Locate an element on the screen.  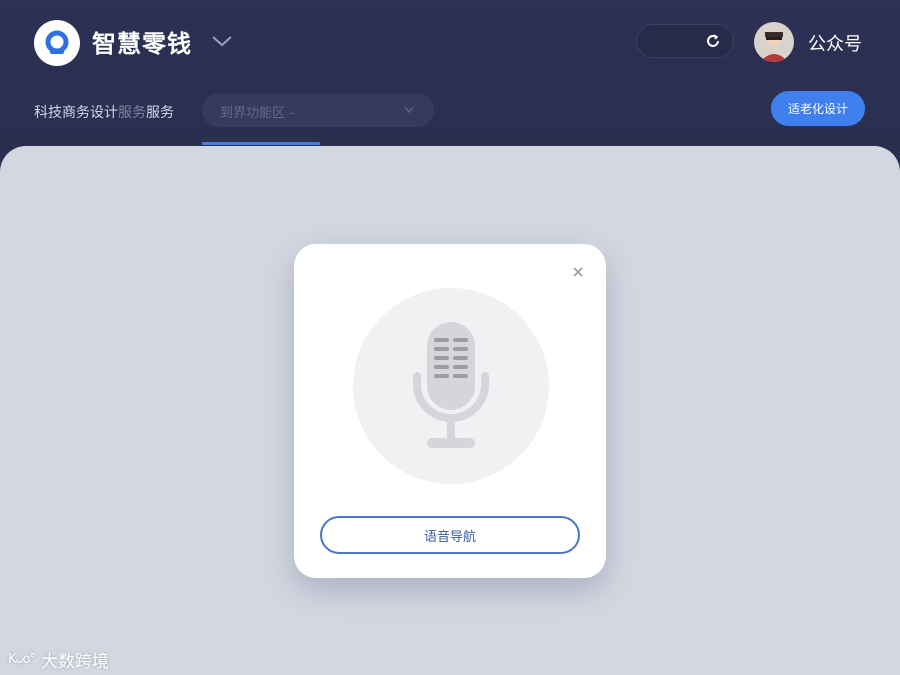
app-title: 智慧零钱 is located at coordinates (142, 44).